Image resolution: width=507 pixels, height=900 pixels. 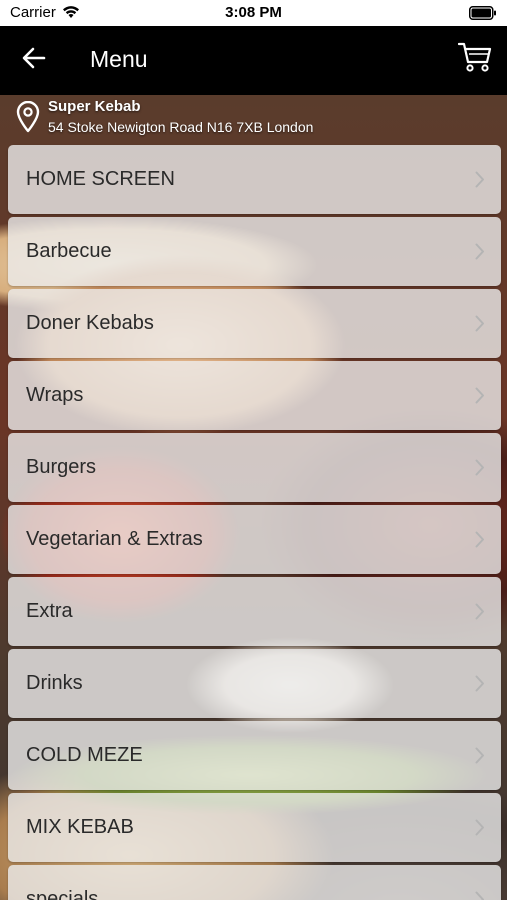 I want to click on cart-button, so click(x=475, y=59).